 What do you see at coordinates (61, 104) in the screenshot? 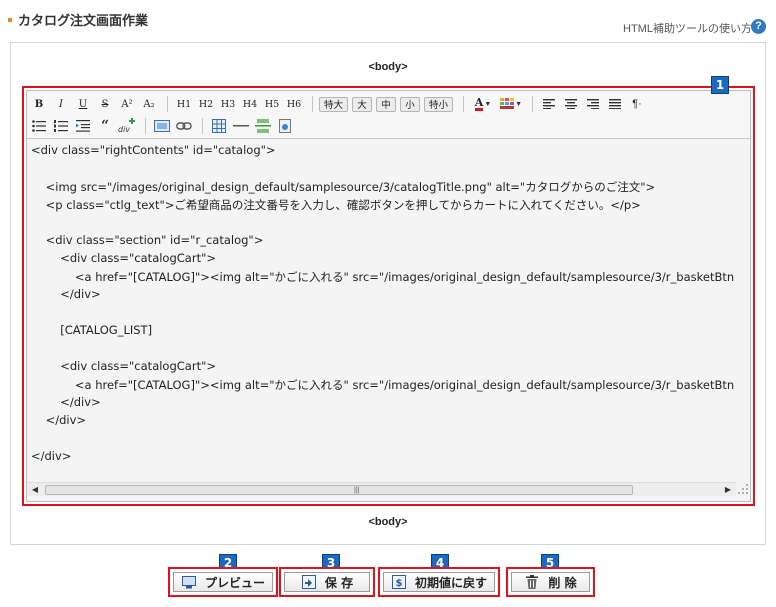
I see `italic-button: I` at bounding box center [61, 104].